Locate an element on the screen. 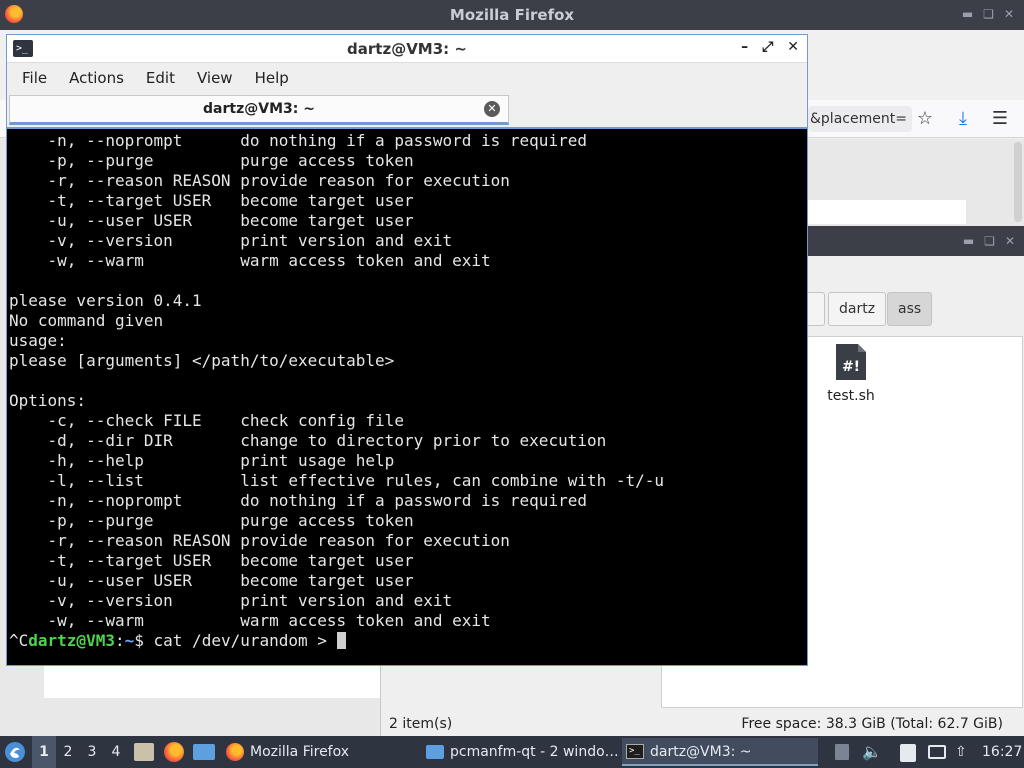  maximize-icon: ⤢ is located at coordinates (767, 47).